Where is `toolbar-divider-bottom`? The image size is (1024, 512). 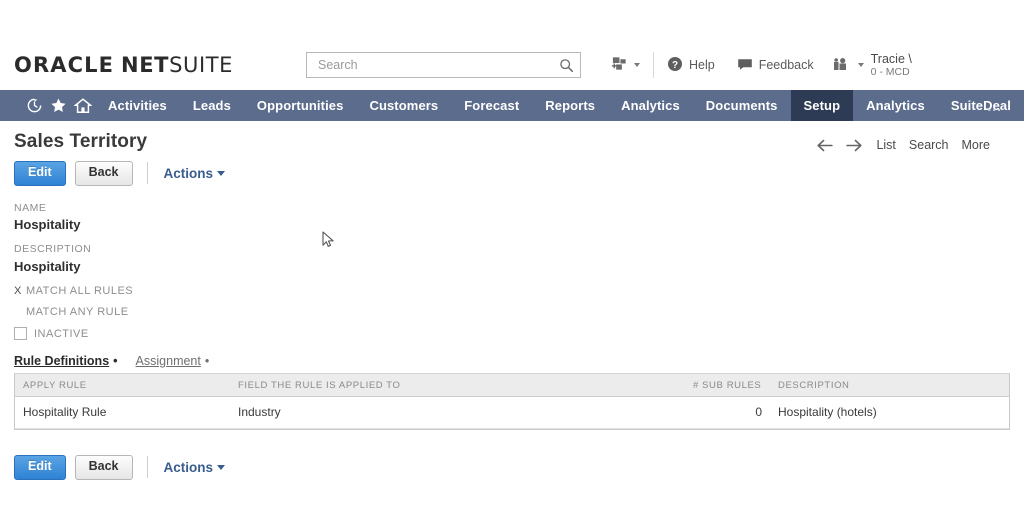 toolbar-divider-bottom is located at coordinates (147, 467).